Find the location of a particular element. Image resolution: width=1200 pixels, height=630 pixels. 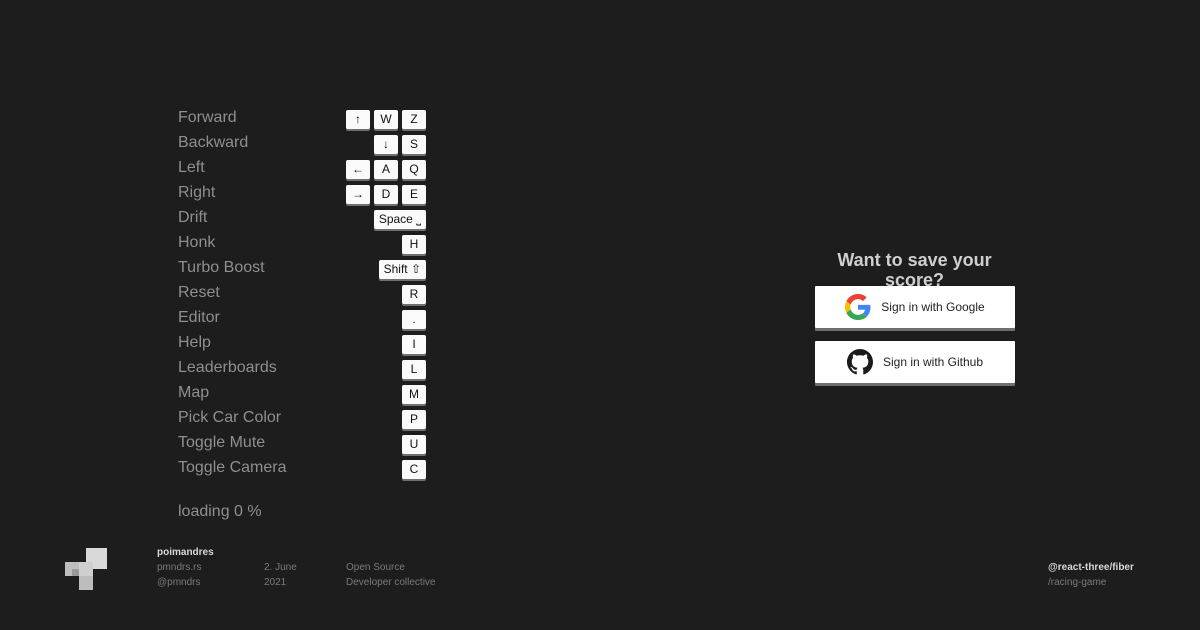

control-row: Left ← A Q is located at coordinates (303, 169).